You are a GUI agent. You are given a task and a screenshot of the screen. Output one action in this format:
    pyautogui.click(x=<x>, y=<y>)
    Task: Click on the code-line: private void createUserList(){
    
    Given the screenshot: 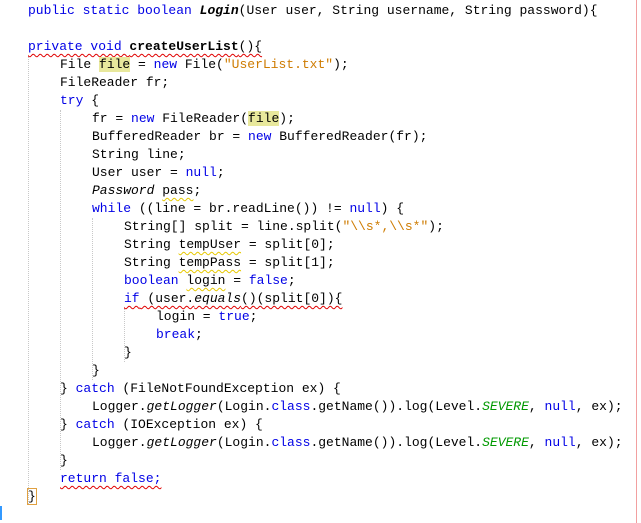 What is the action you would take?
    pyautogui.click(x=145, y=47)
    